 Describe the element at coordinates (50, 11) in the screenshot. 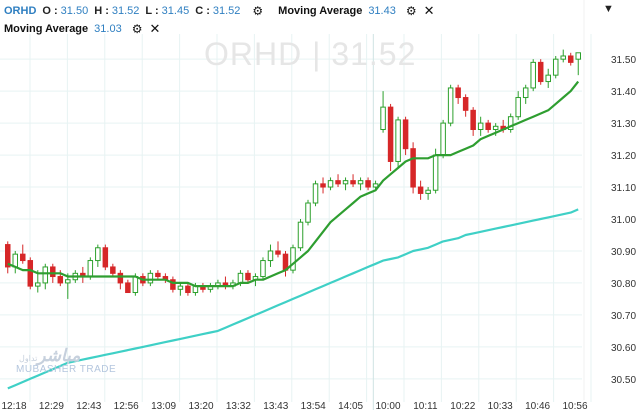

I see `open-label: O :` at that location.